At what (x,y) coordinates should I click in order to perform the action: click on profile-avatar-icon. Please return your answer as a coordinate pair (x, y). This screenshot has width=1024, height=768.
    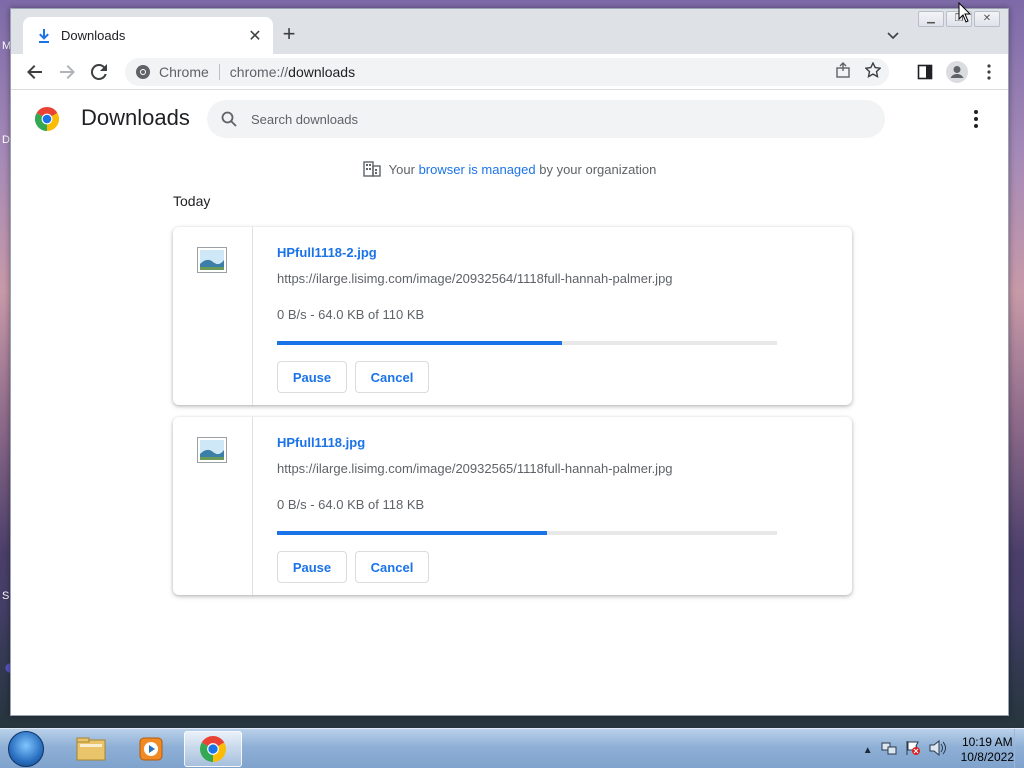
    Looking at the image, I should click on (957, 72).